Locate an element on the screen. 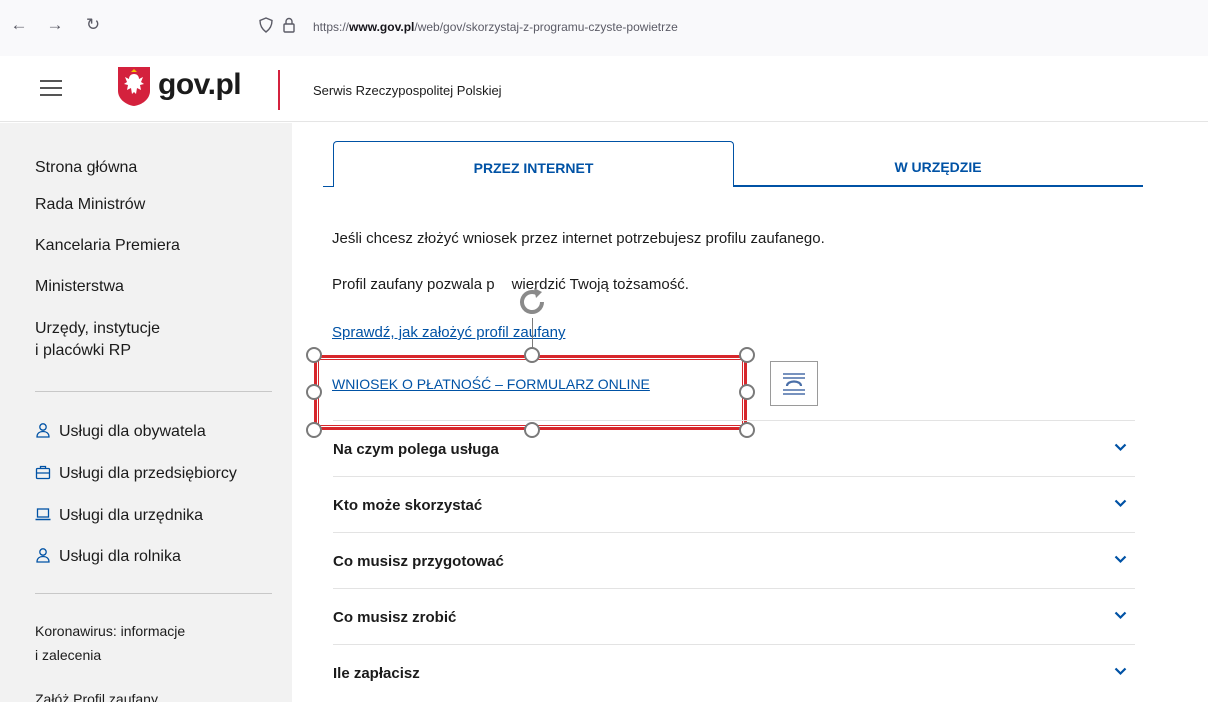  accordion-item-title: Na czym polega usługa is located at coordinates (416, 449).